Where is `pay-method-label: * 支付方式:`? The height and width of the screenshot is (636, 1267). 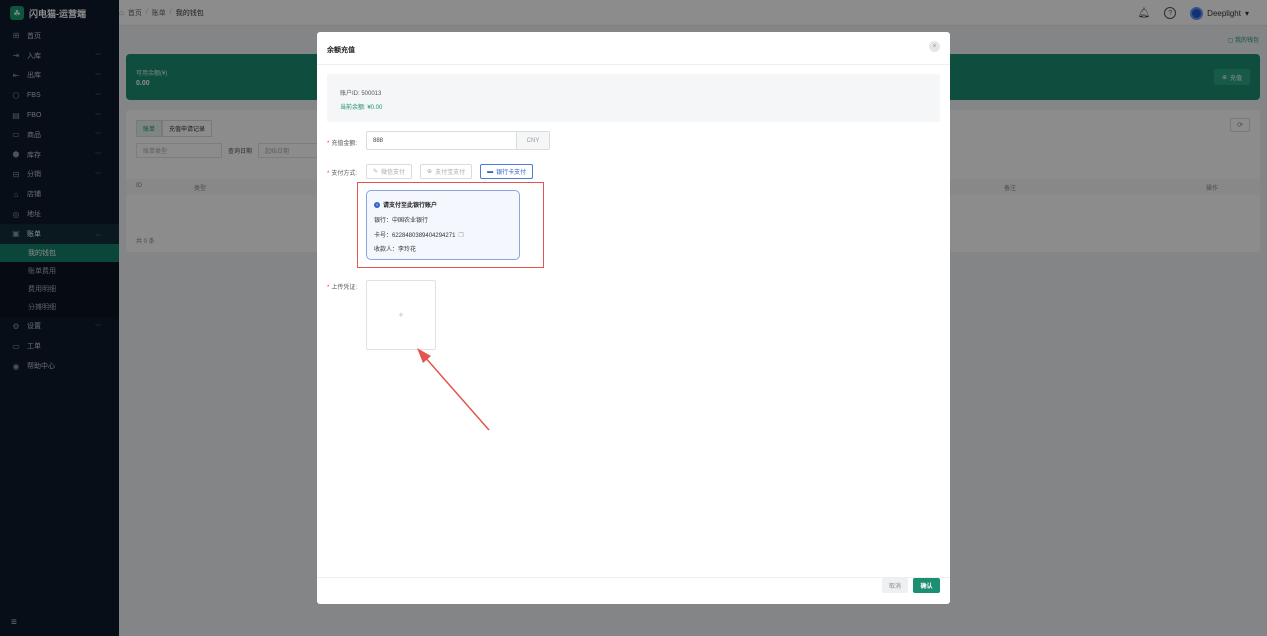 pay-method-label: * 支付方式: is located at coordinates (342, 174).